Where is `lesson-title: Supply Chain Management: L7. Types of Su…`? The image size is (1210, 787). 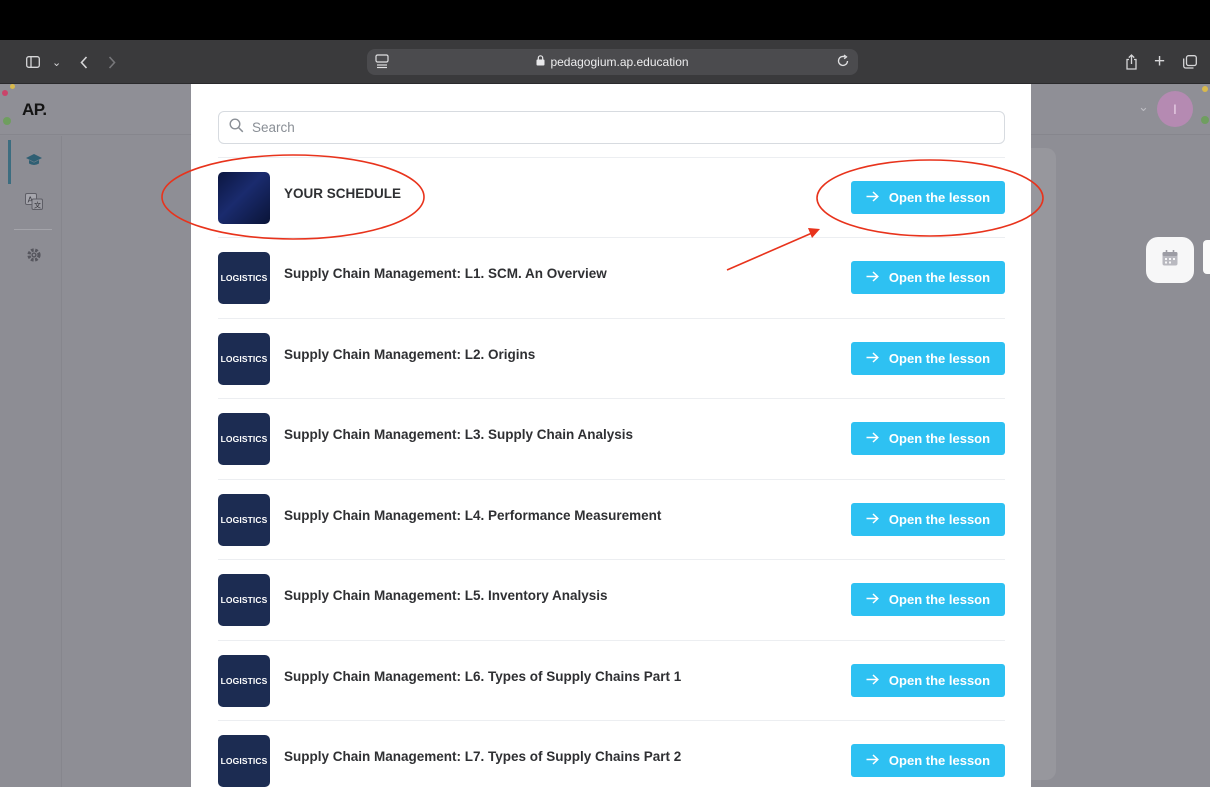
lesson-title: Supply Chain Management: L7. Types of Su… is located at coordinates (483, 756).